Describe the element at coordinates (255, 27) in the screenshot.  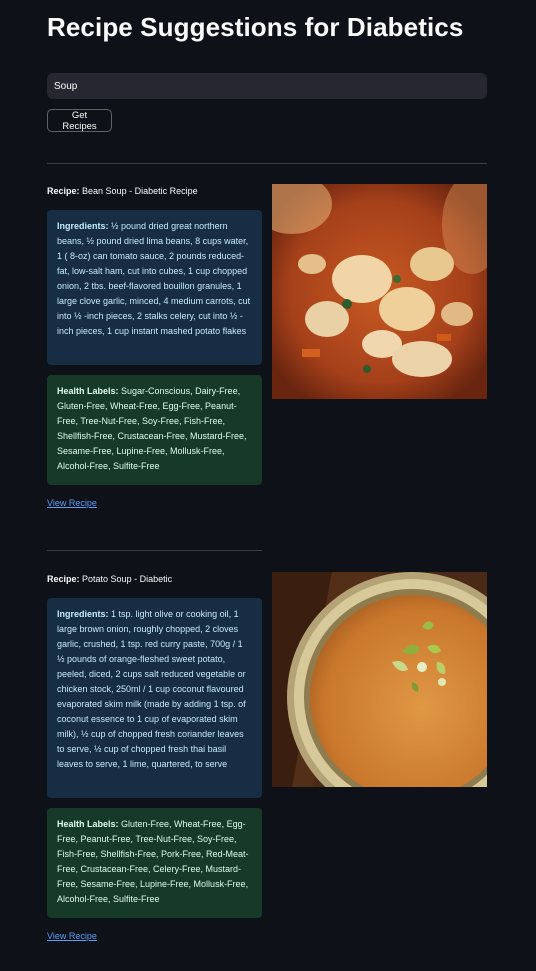
I see `page-title: Recipe Suggestions for Diabetics` at that location.